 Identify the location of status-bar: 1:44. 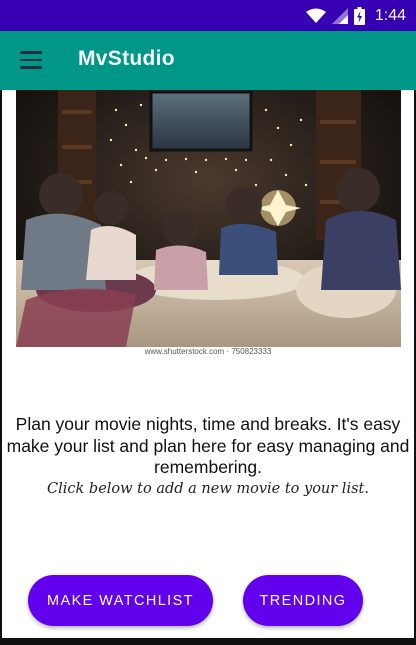
(208, 15).